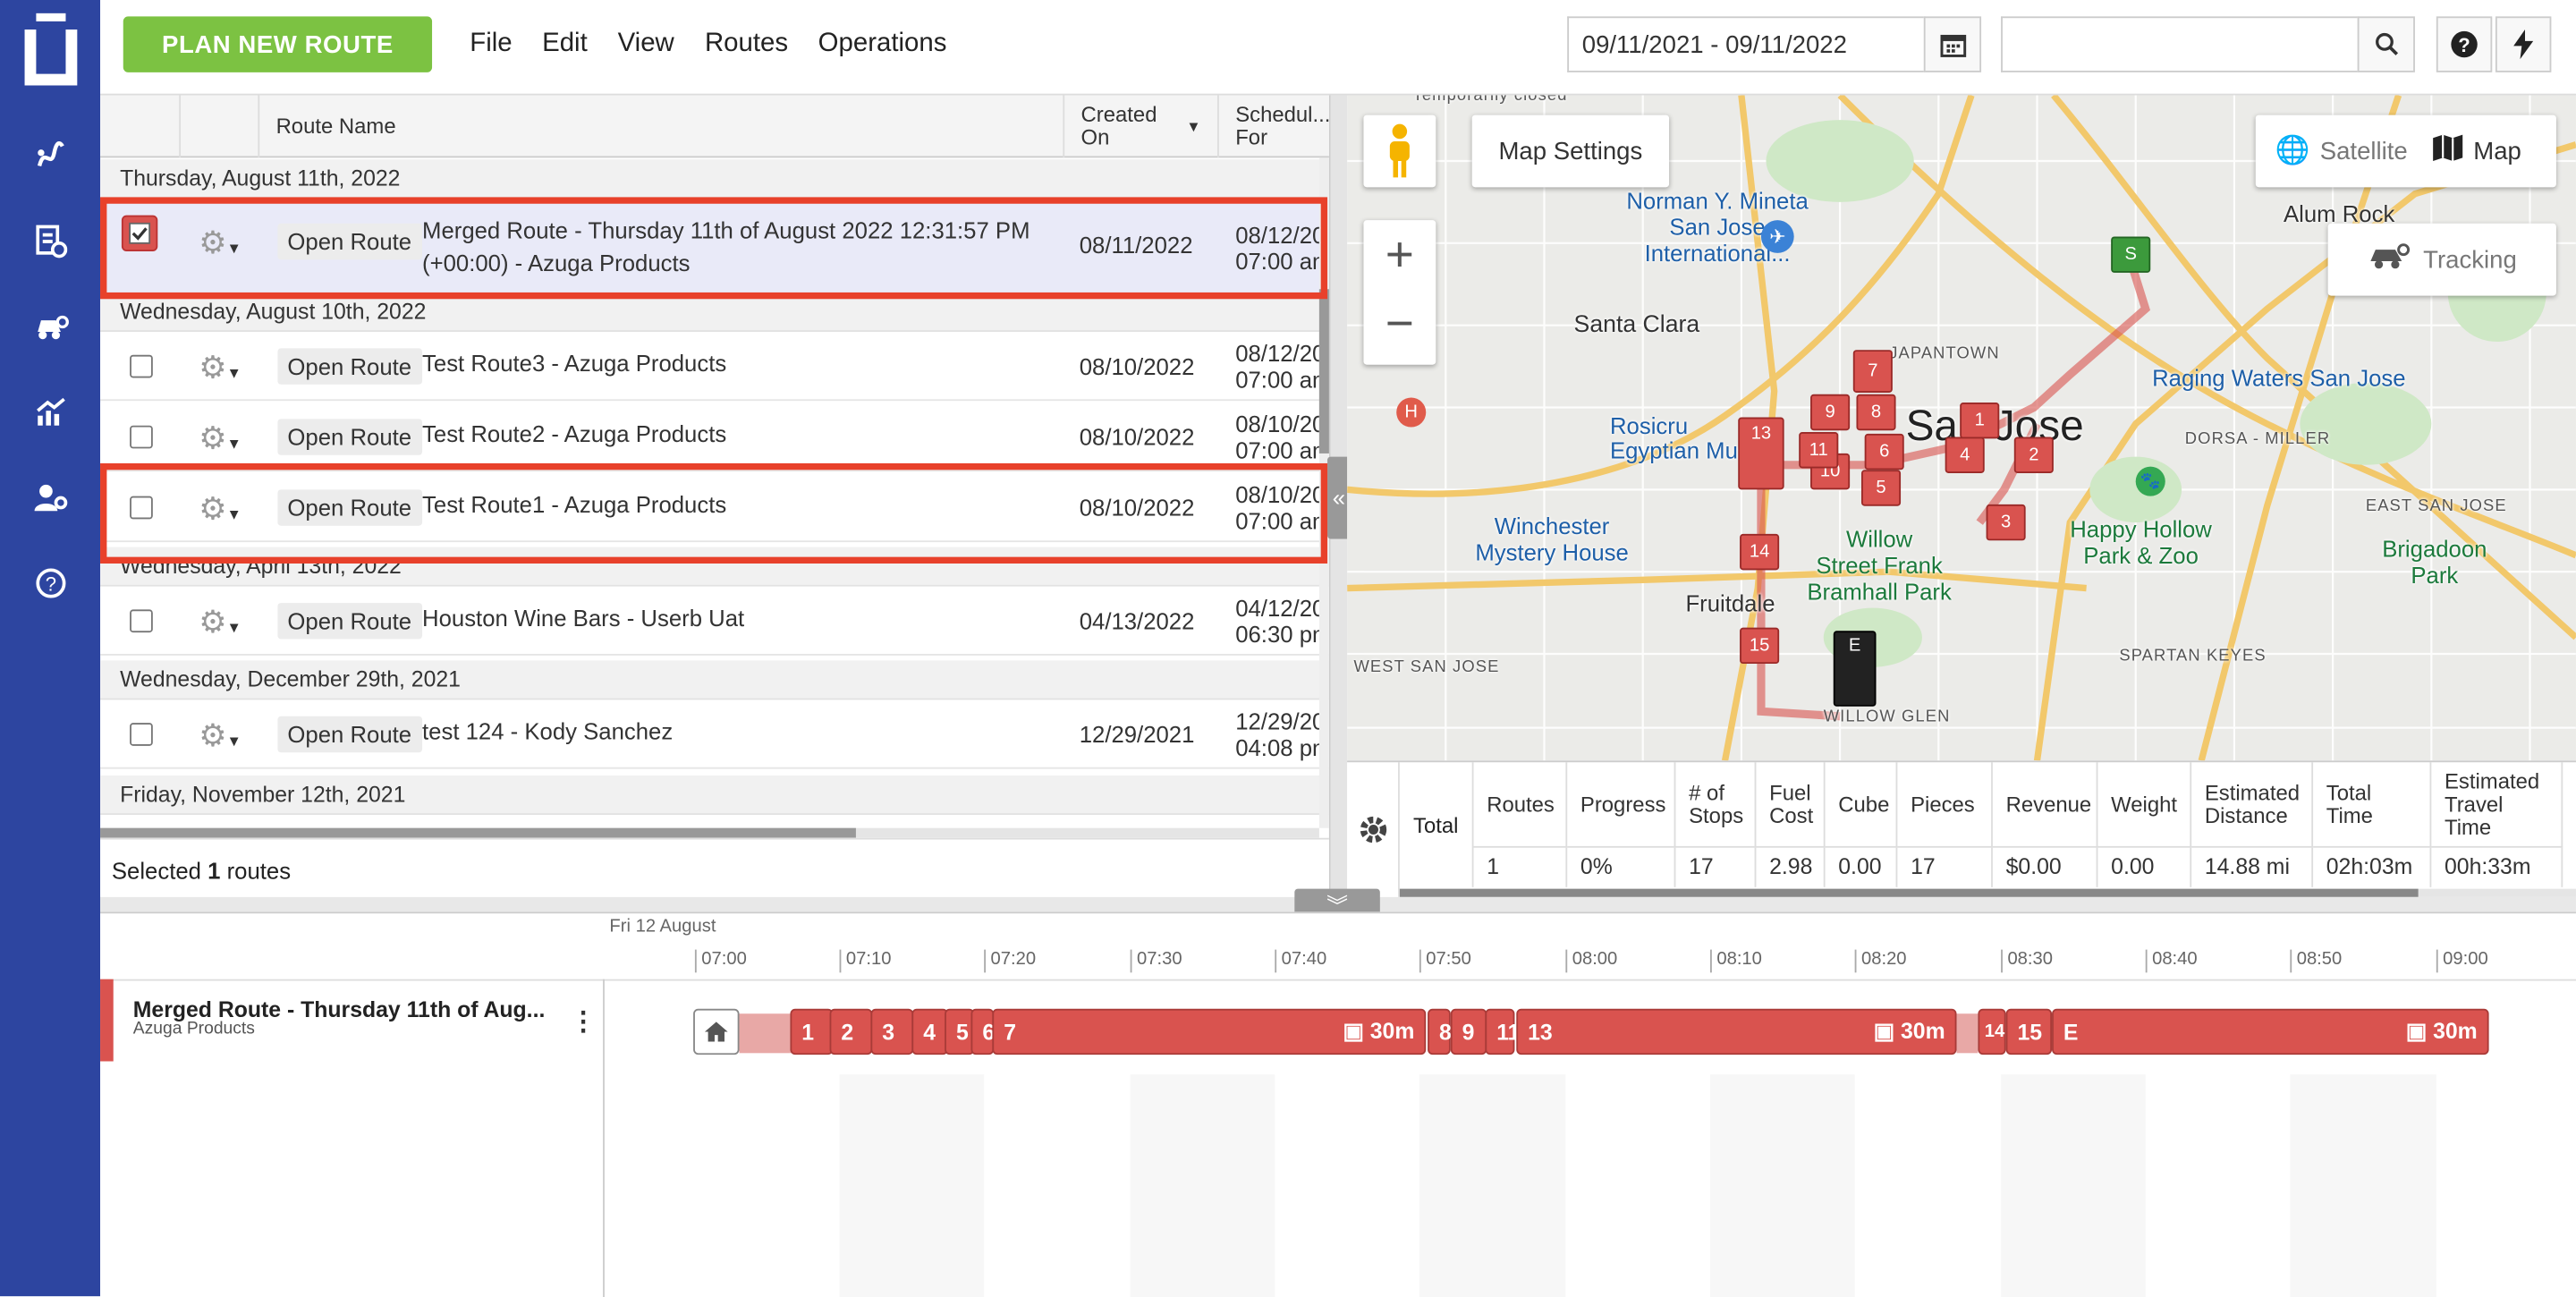 This screenshot has width=2576, height=1297. What do you see at coordinates (1761, 453) in the screenshot?
I see `stop-marker-break: 13` at bounding box center [1761, 453].